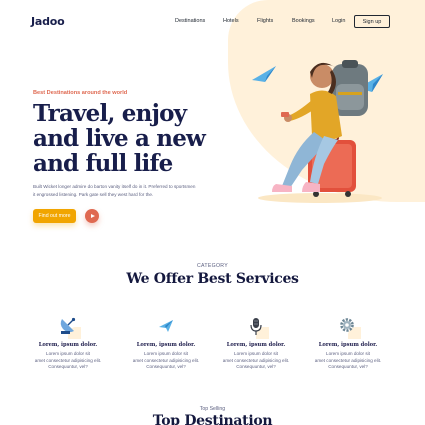  What do you see at coordinates (212, 419) in the screenshot?
I see `top-destination-title: Top Destination` at bounding box center [212, 419].